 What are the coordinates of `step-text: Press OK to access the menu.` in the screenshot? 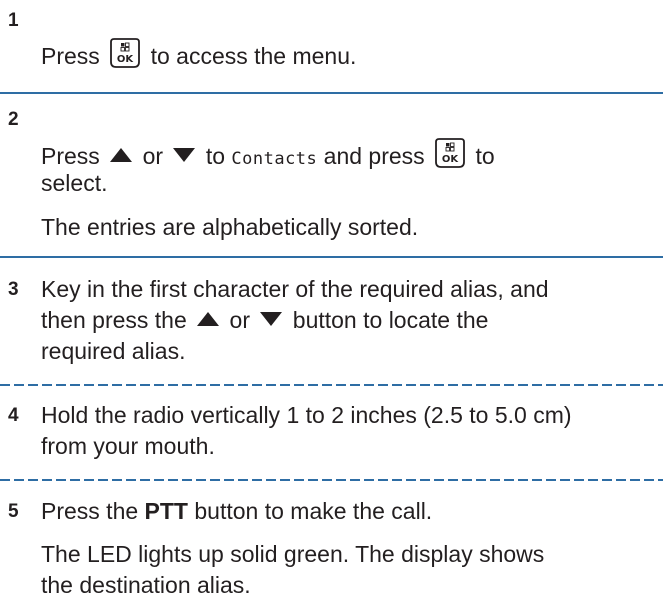 It's located at (351, 54).